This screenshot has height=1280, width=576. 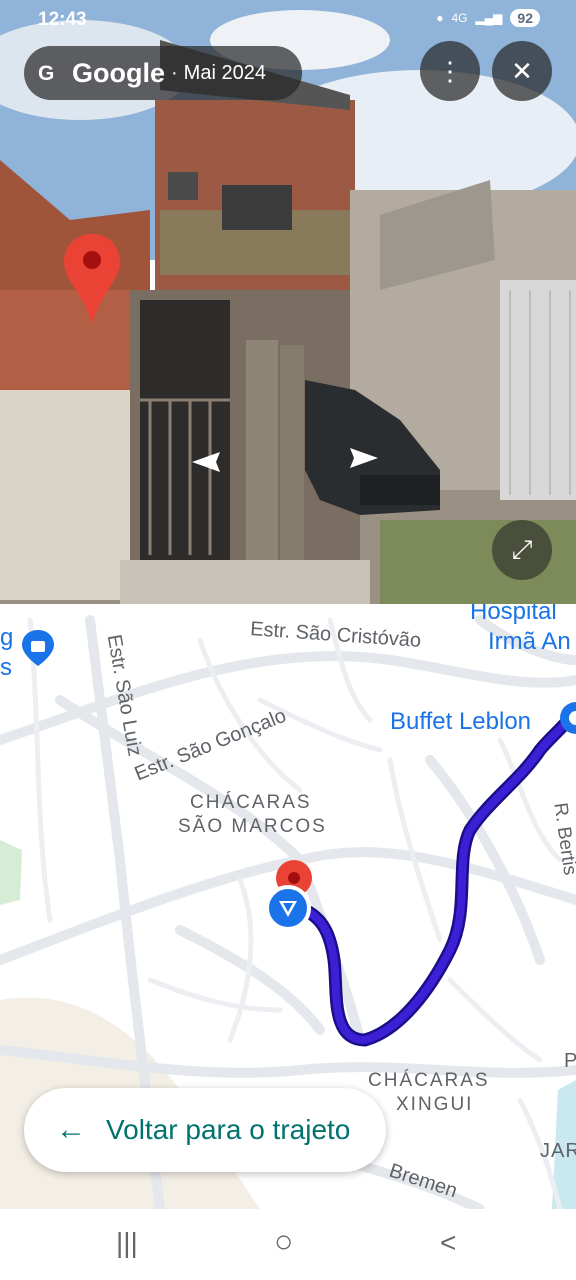 What do you see at coordinates (448, 1243) in the screenshot?
I see `back-button: <` at bounding box center [448, 1243].